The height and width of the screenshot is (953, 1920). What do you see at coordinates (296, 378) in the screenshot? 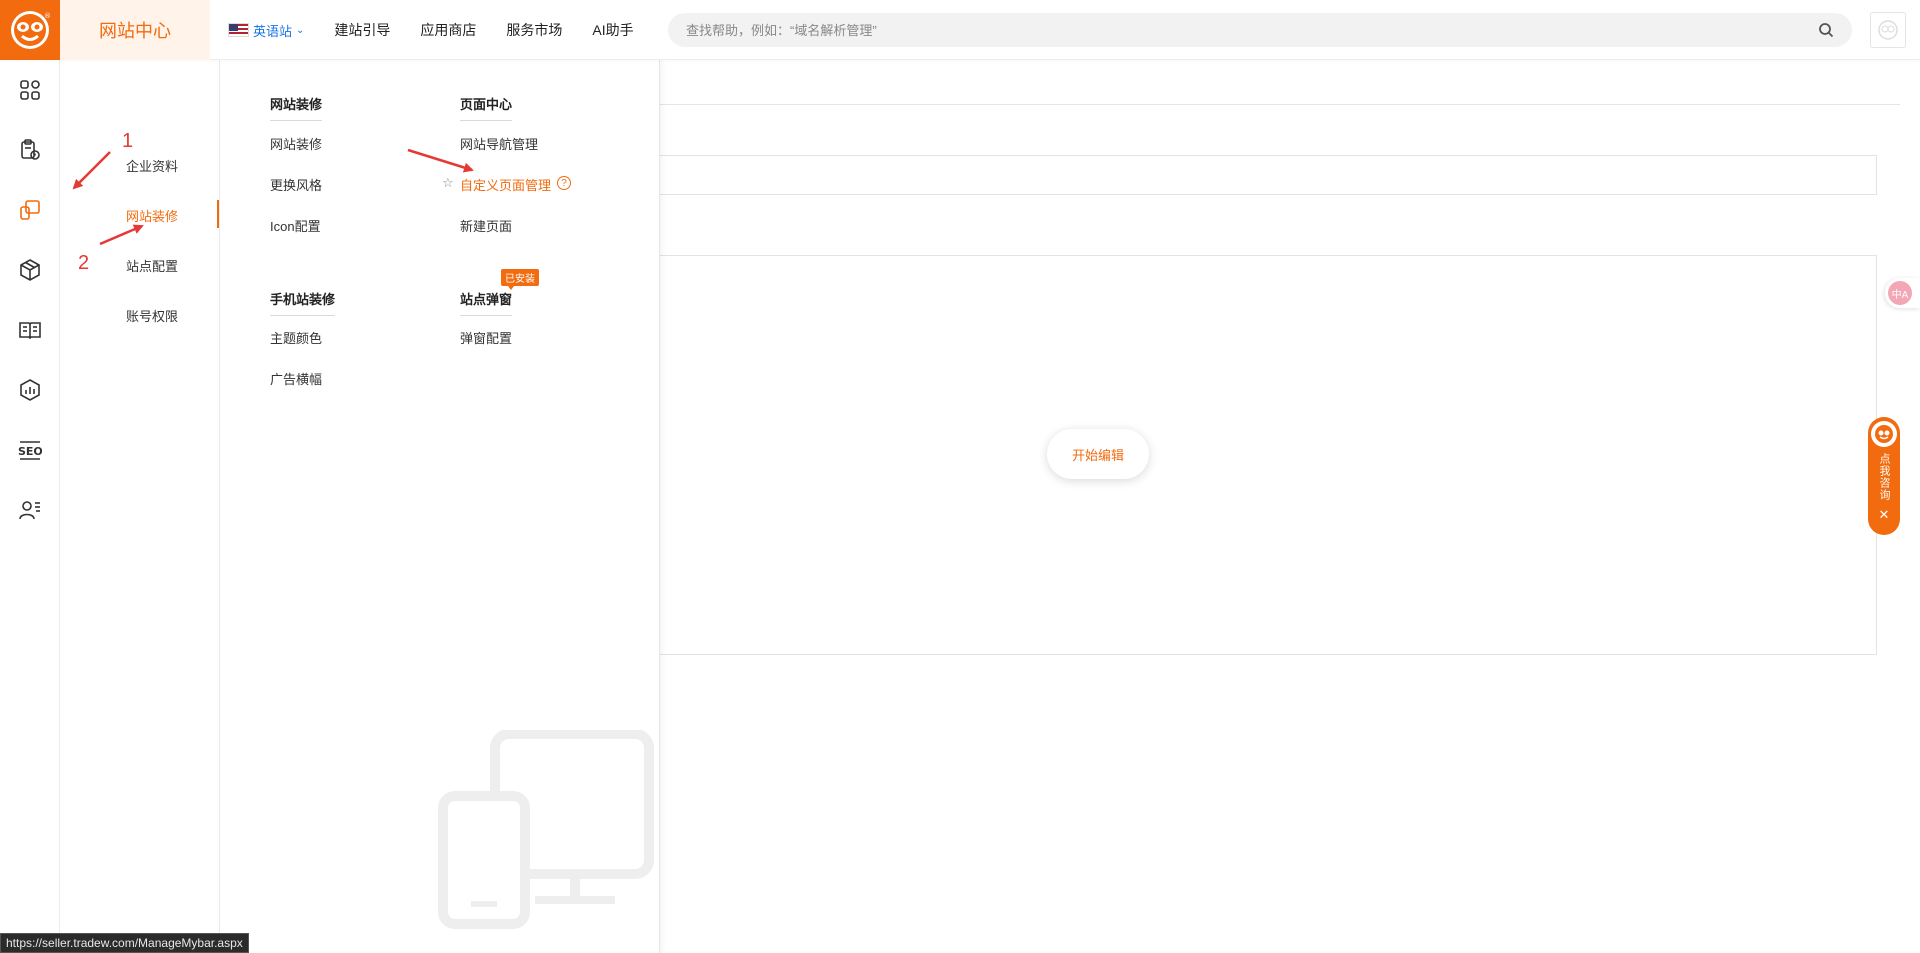
I see `link-ad-banner: 广告横幅` at bounding box center [296, 378].